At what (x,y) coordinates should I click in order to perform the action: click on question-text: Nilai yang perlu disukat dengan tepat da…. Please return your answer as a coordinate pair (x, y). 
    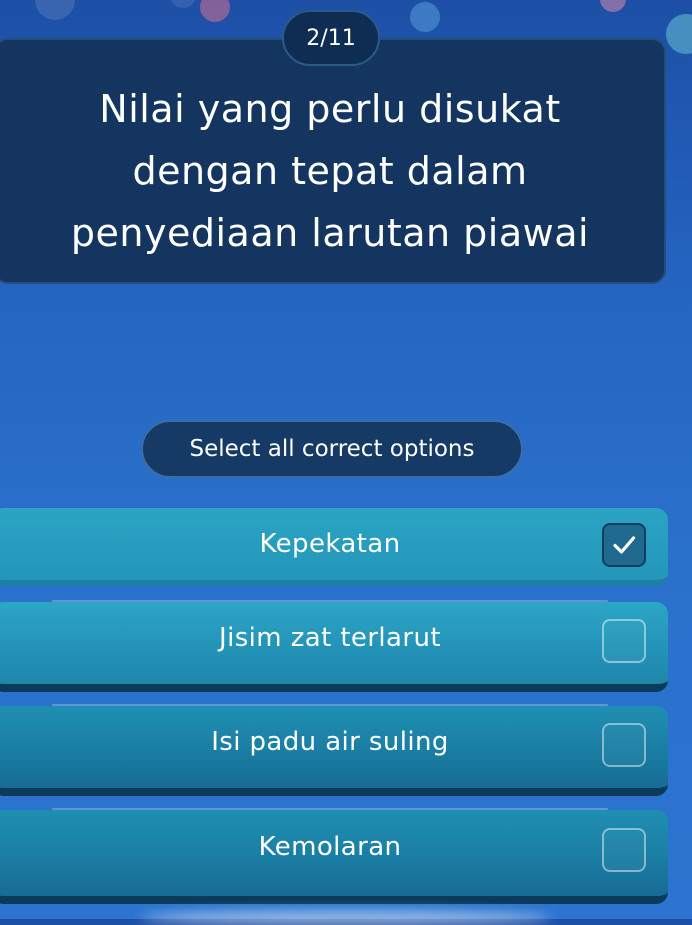
    Looking at the image, I should click on (330, 171).